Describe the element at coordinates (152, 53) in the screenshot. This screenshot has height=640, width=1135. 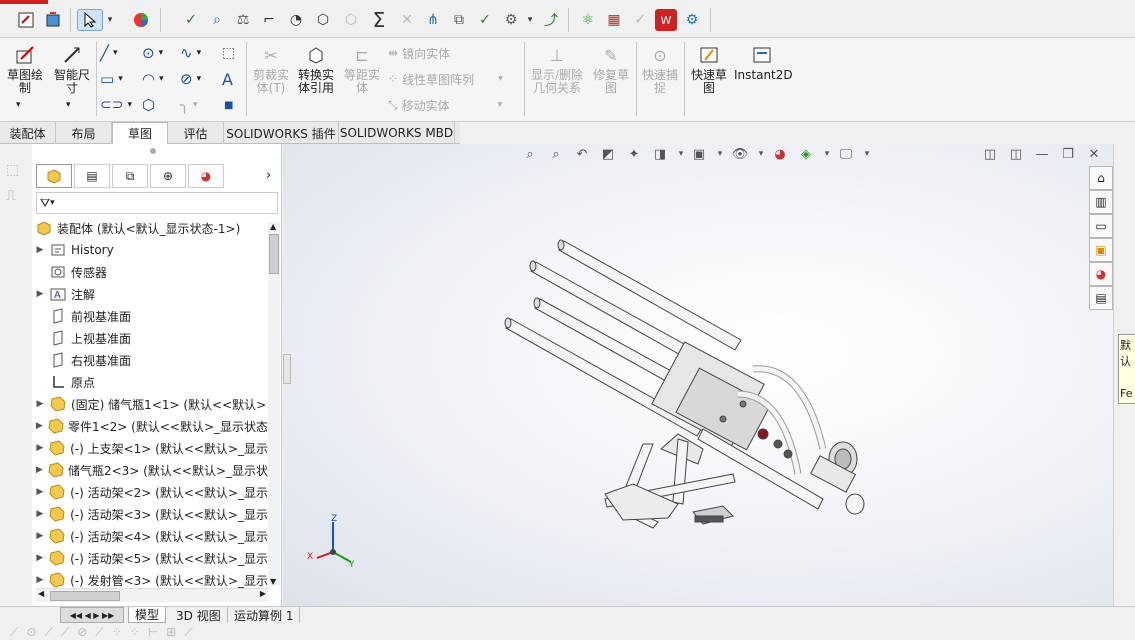
I see `circle-tool: ⊙ ▾` at that location.